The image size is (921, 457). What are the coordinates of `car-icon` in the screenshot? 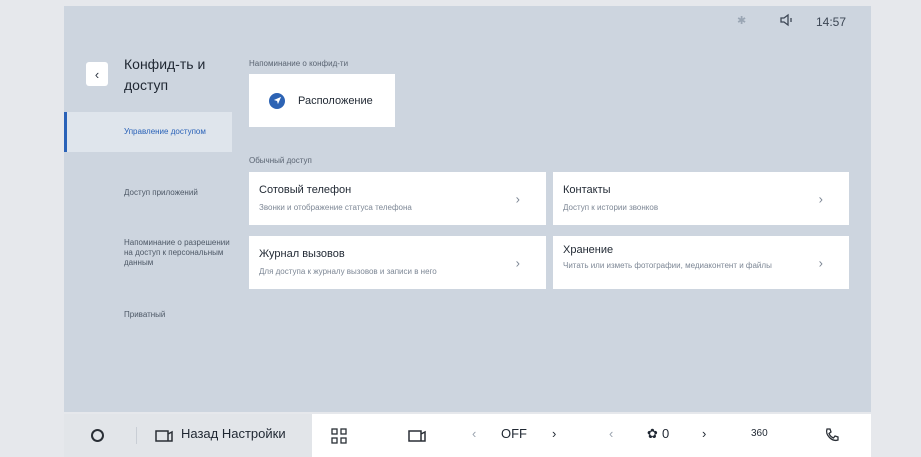 It's located at (417, 436).